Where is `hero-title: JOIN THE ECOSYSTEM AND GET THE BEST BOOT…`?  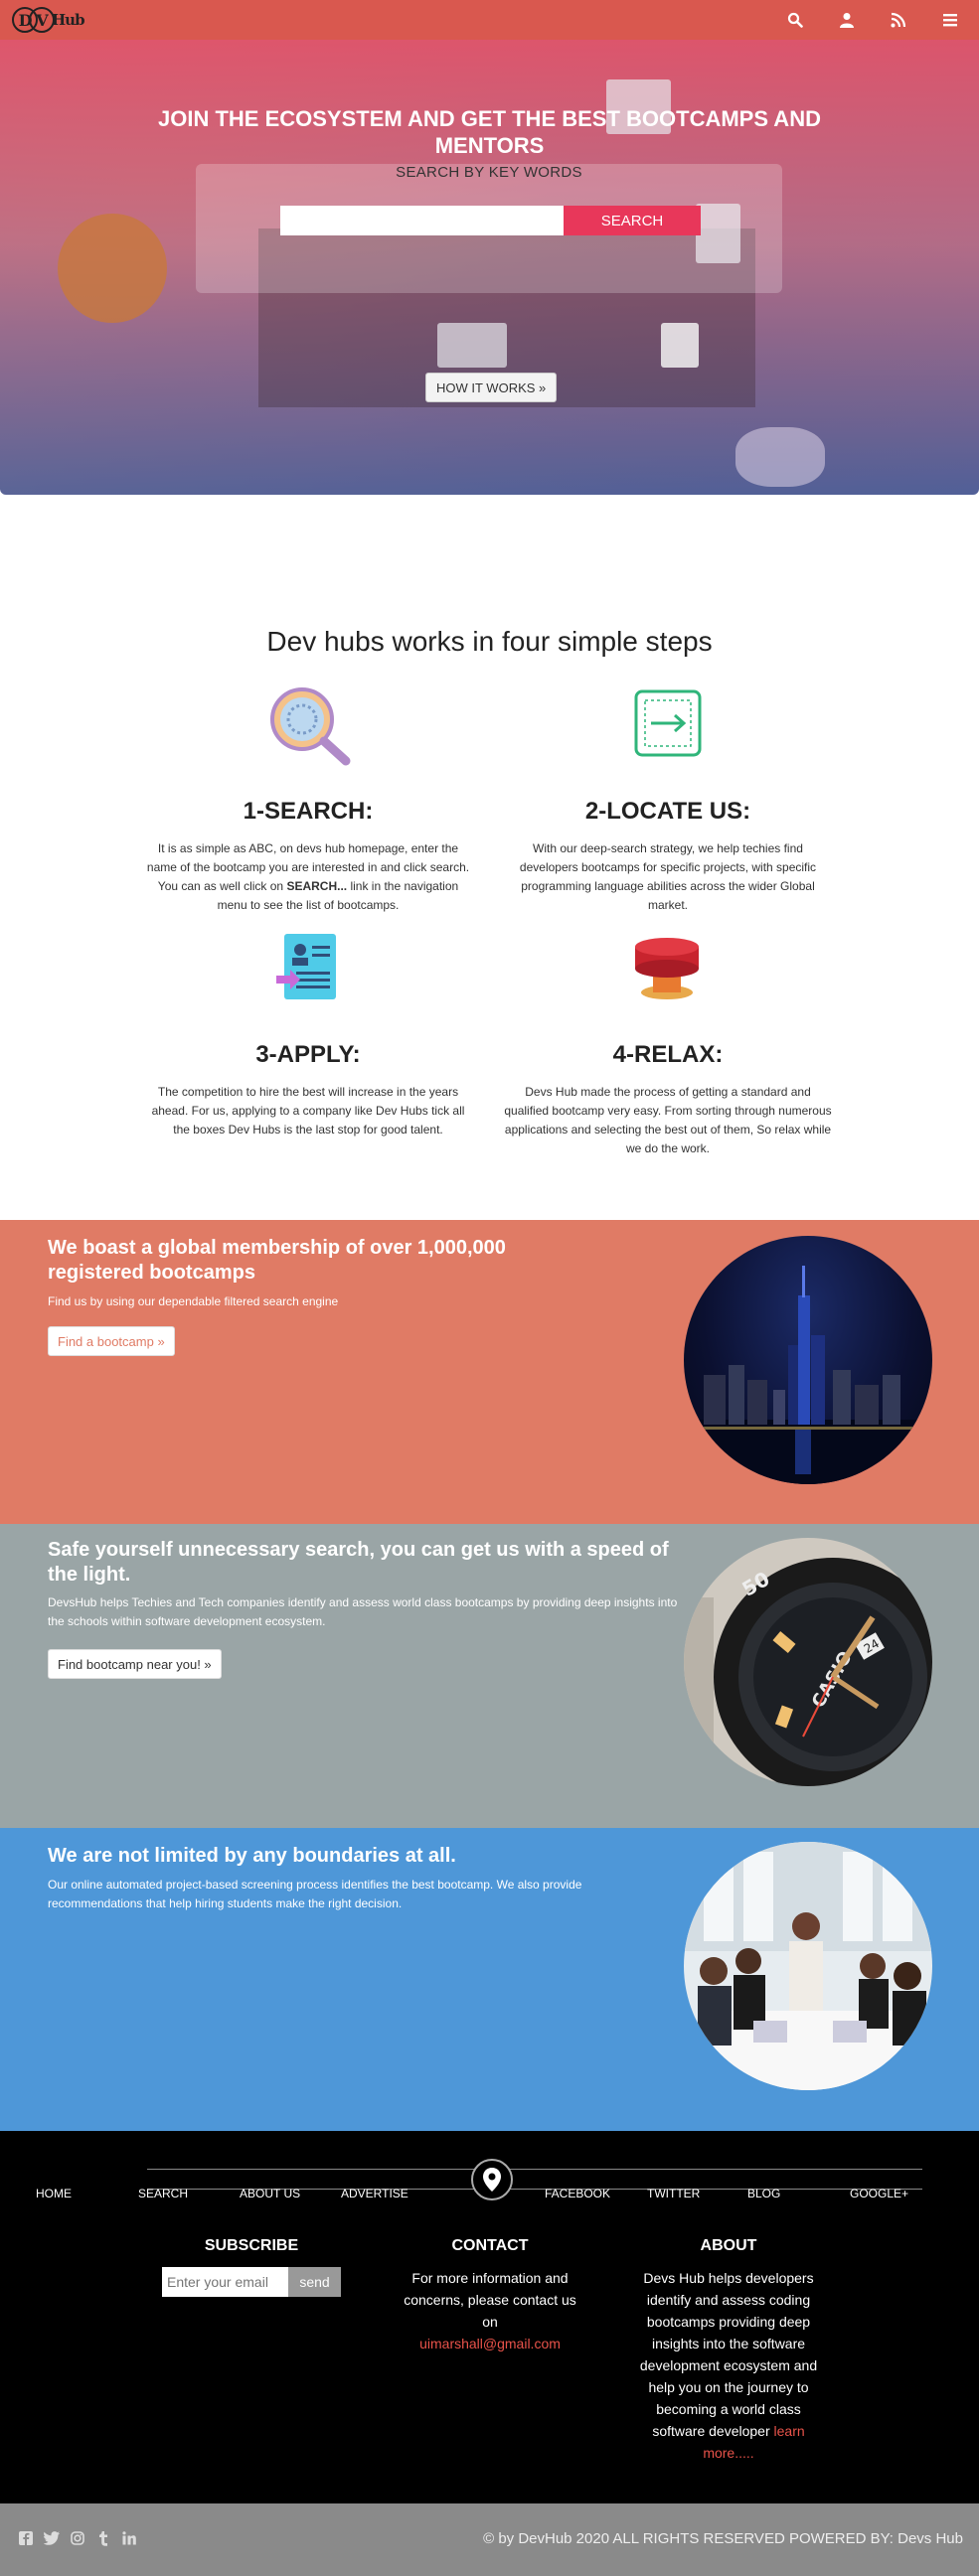 hero-title: JOIN THE ECOSYSTEM AND GET THE BEST BOOT… is located at coordinates (489, 132).